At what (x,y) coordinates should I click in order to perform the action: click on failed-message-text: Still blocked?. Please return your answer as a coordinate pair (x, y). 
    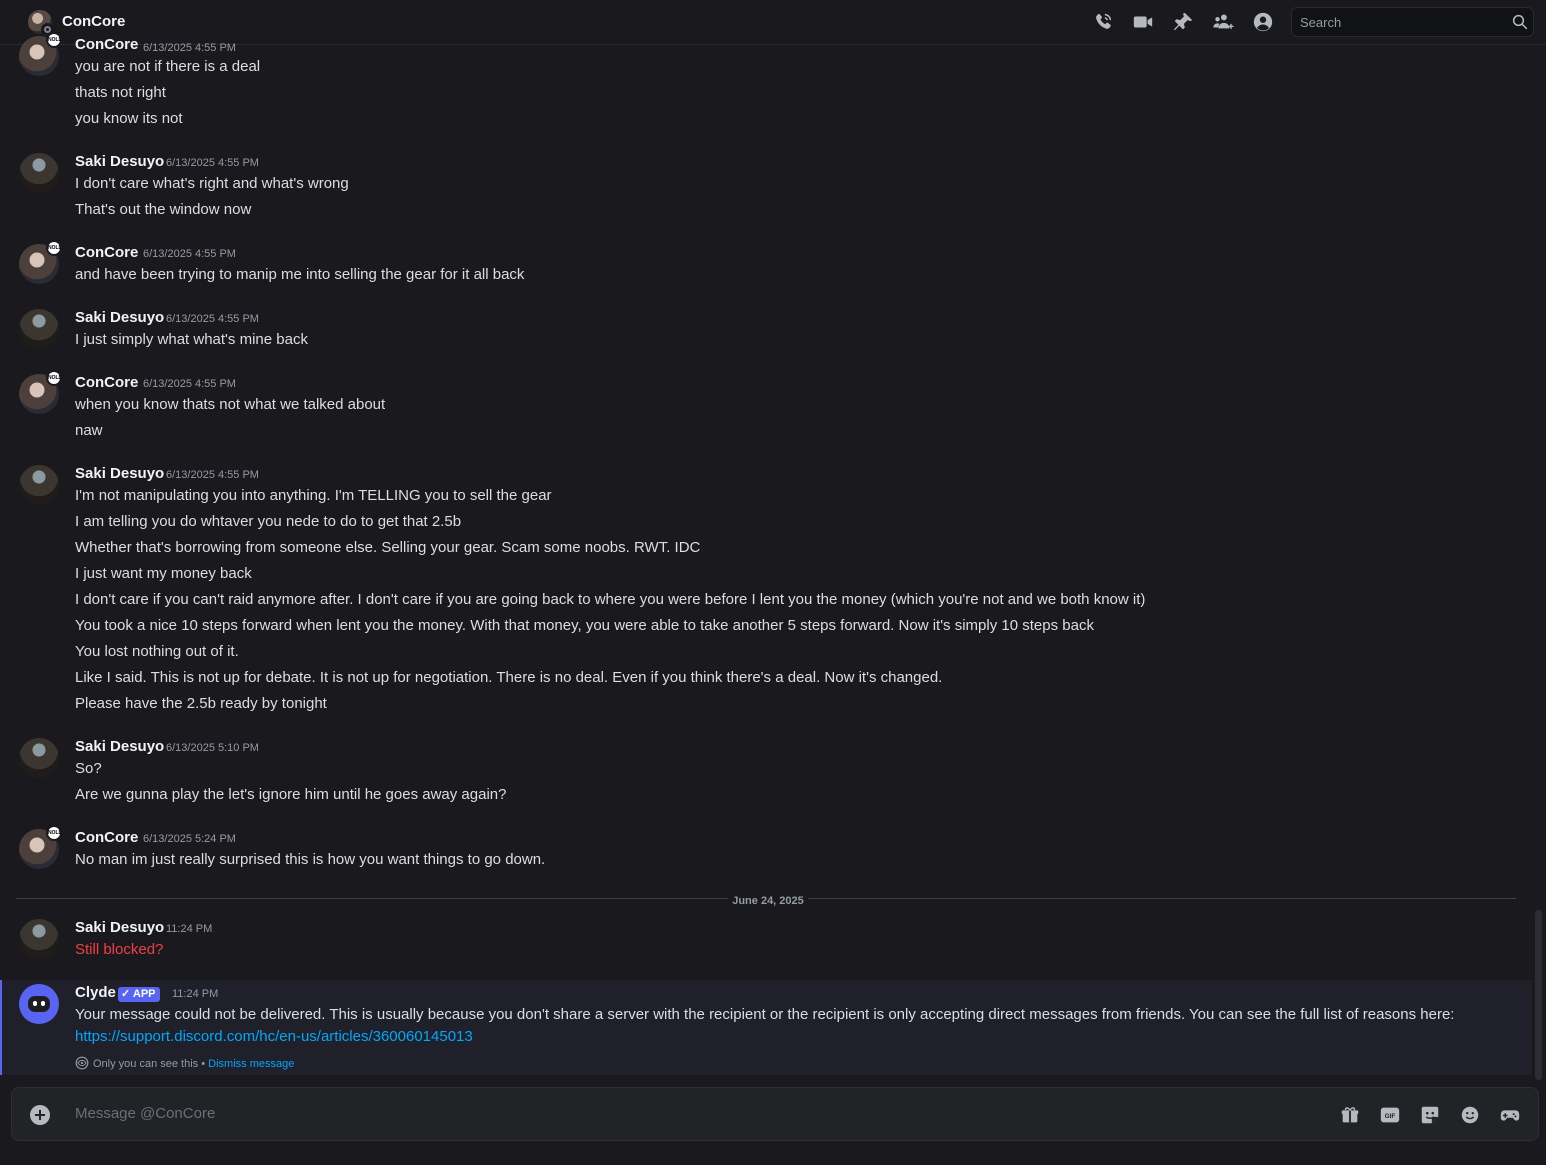
    Looking at the image, I should click on (119, 949).